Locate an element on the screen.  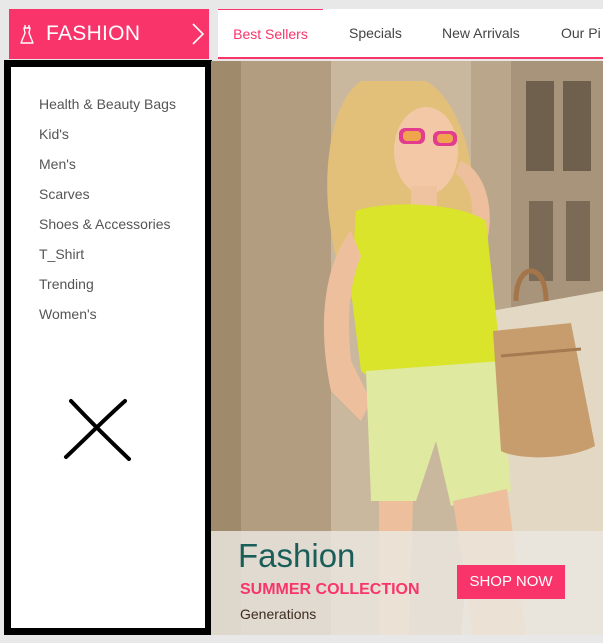
sidebar-item-t-shirt: T_Shirt is located at coordinates (108, 254).